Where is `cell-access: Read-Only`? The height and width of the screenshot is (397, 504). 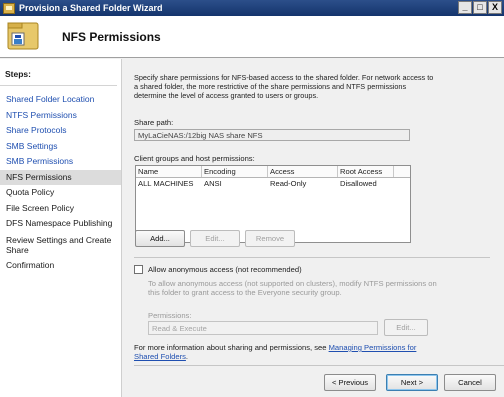 cell-access: Read-Only is located at coordinates (288, 183).